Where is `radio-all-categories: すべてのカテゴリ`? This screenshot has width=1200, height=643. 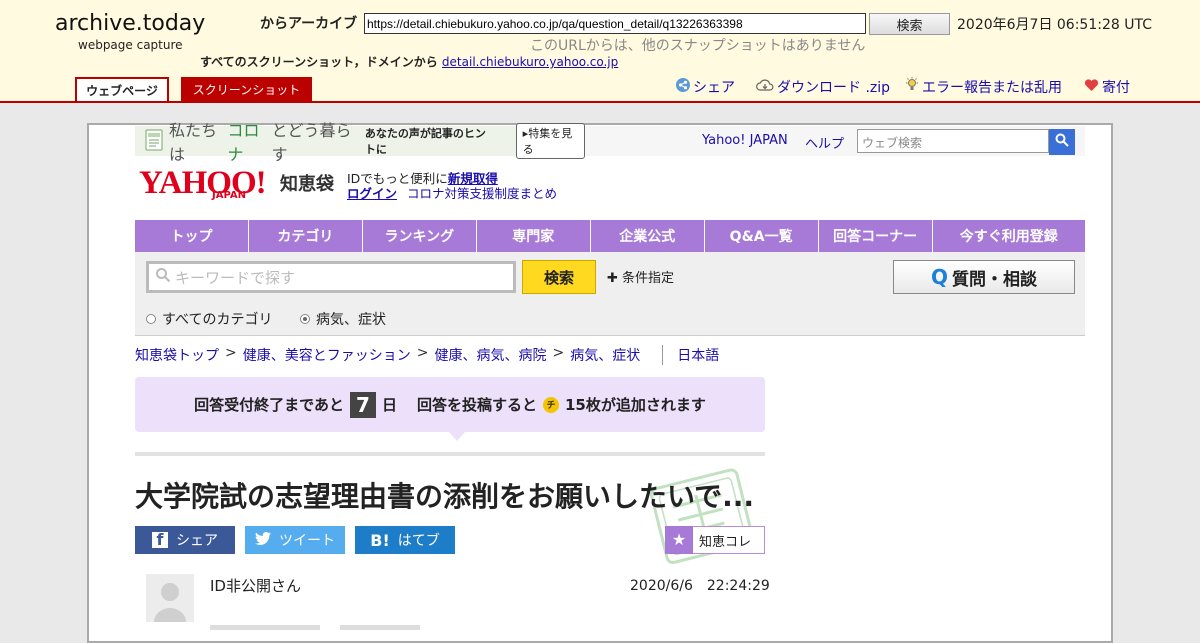 radio-all-categories: すべてのカテゴリ is located at coordinates (209, 319).